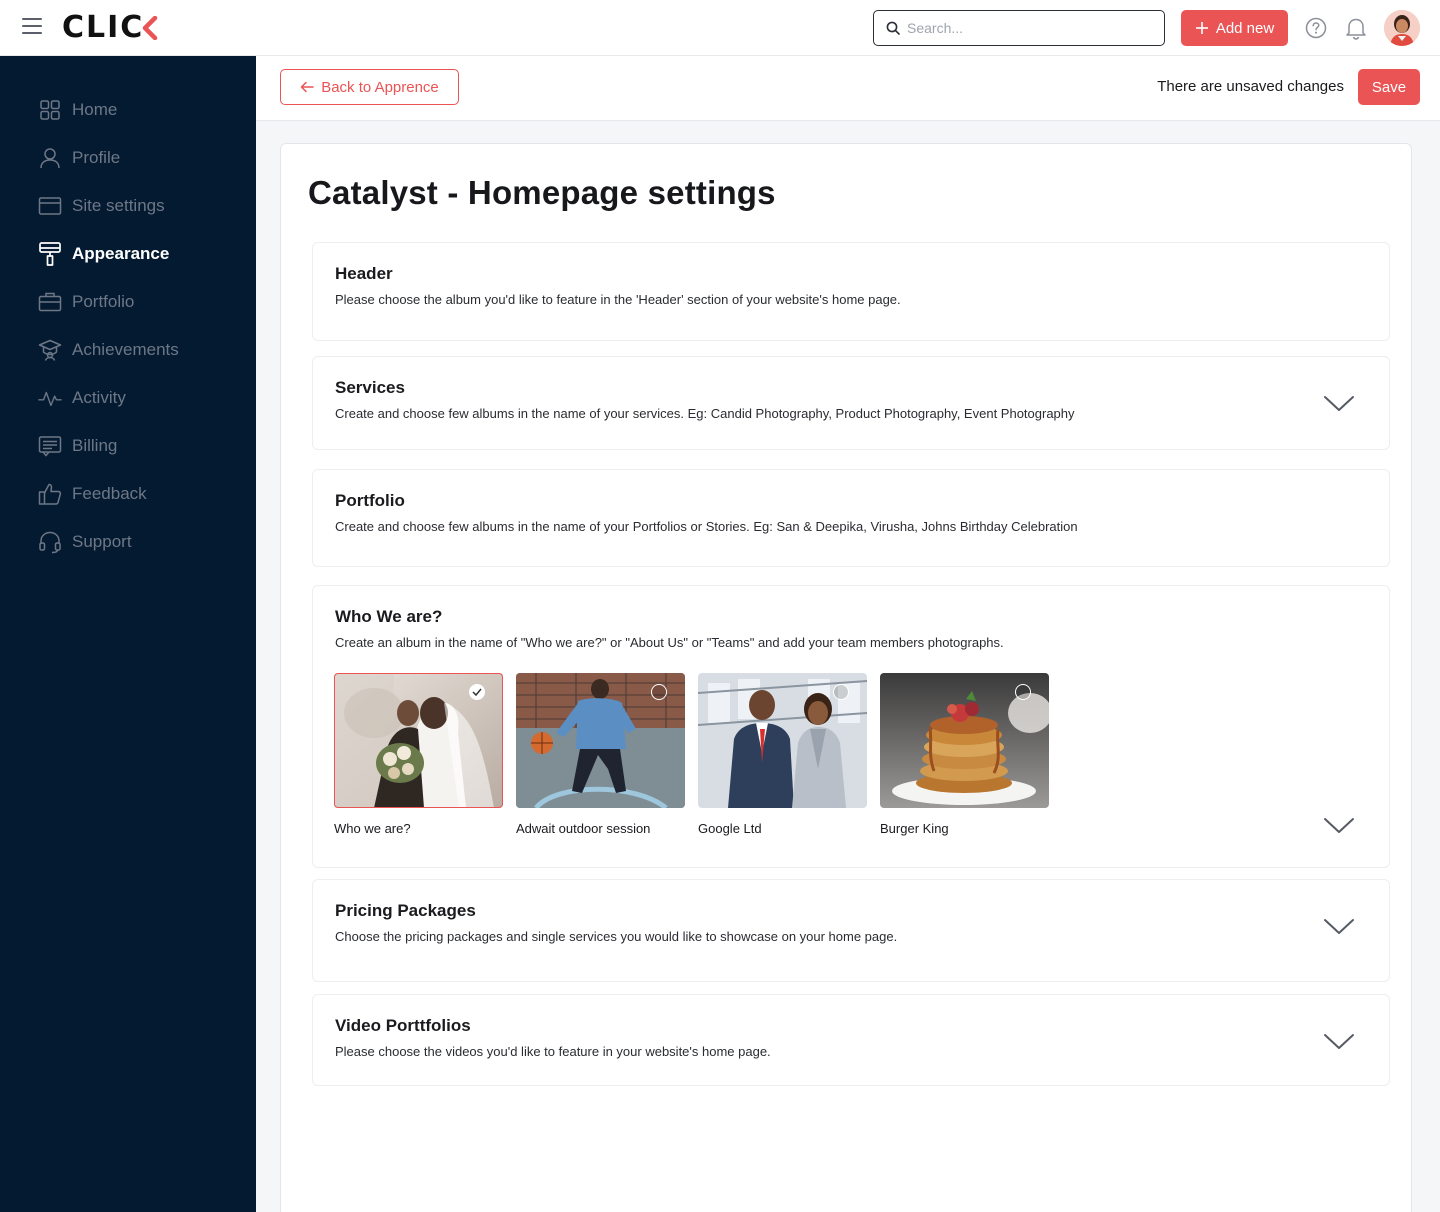 Image resolution: width=1440 pixels, height=1212 pixels. I want to click on pulse-icon, so click(50, 398).